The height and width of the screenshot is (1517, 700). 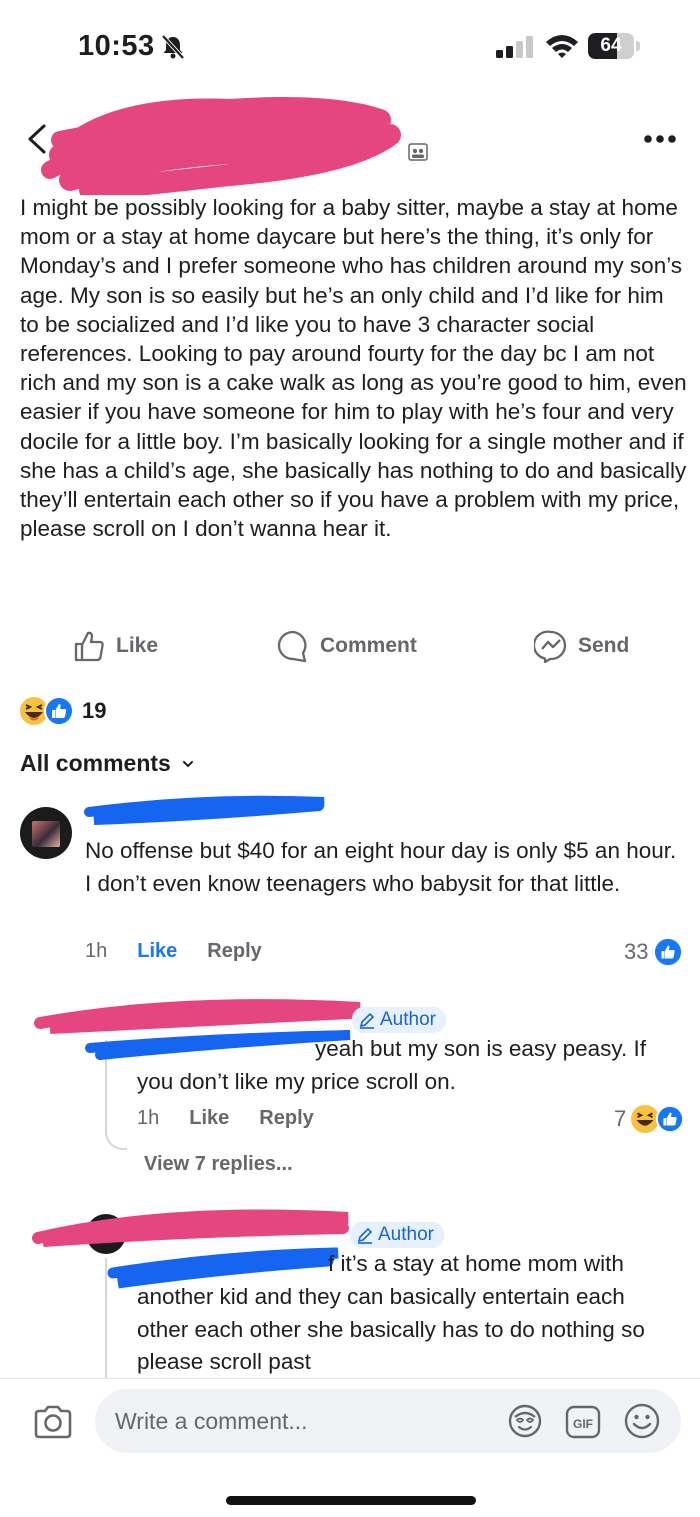 I want to click on comment-button: Comment, so click(x=346, y=646).